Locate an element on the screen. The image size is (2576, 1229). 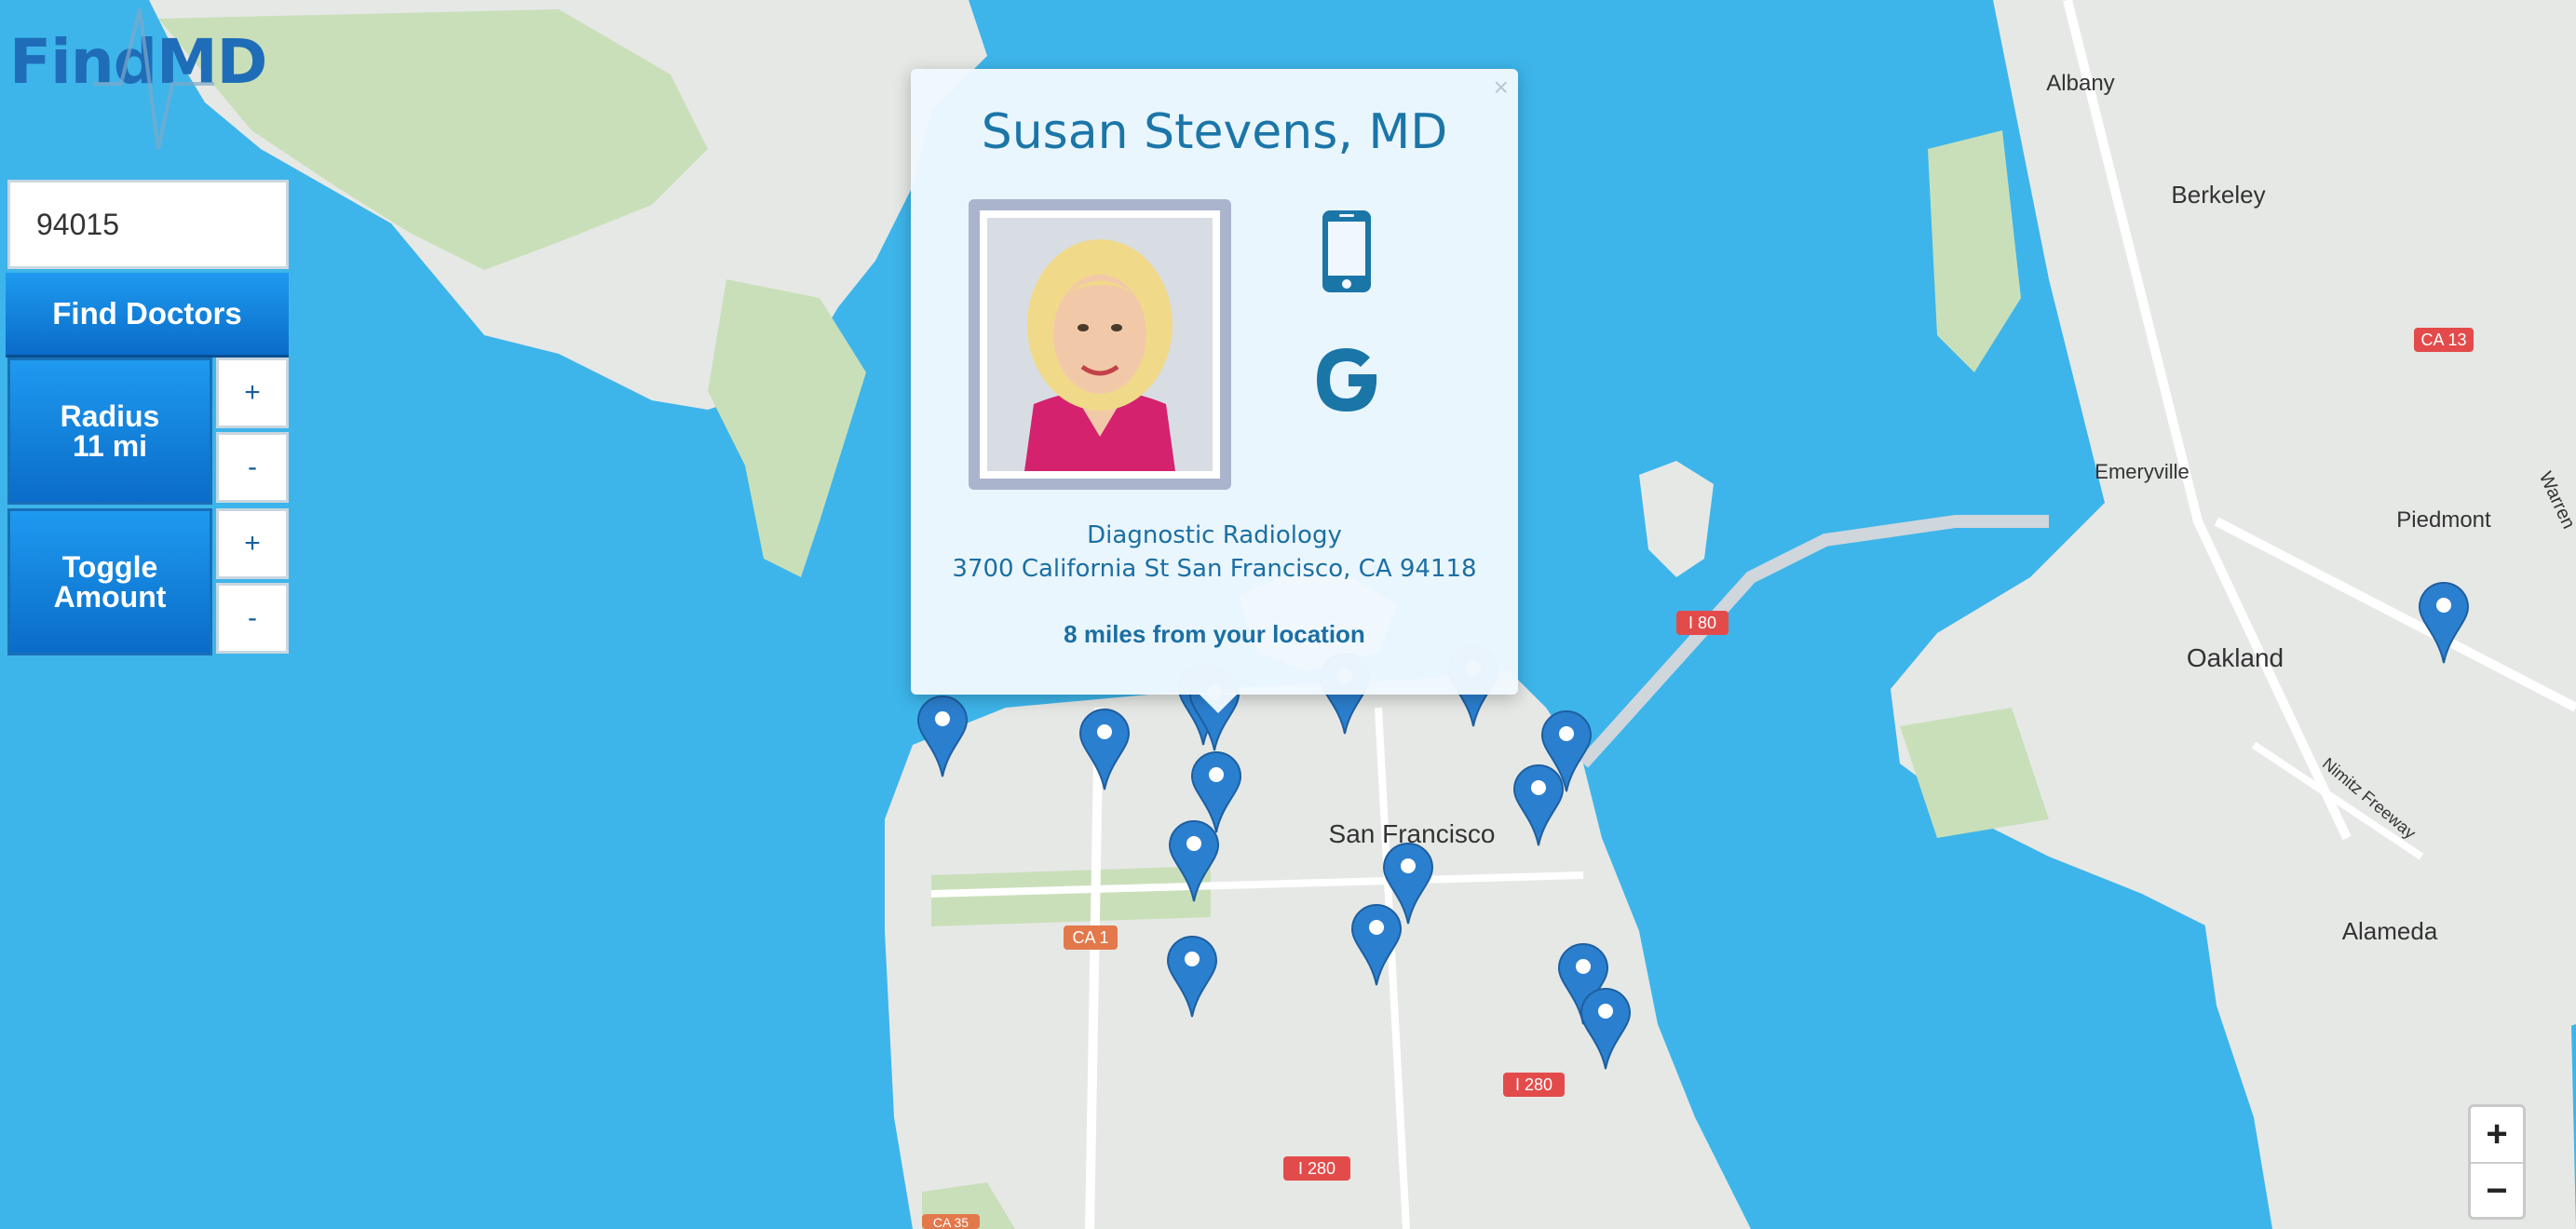
doctor-photo is located at coordinates (1100, 344).